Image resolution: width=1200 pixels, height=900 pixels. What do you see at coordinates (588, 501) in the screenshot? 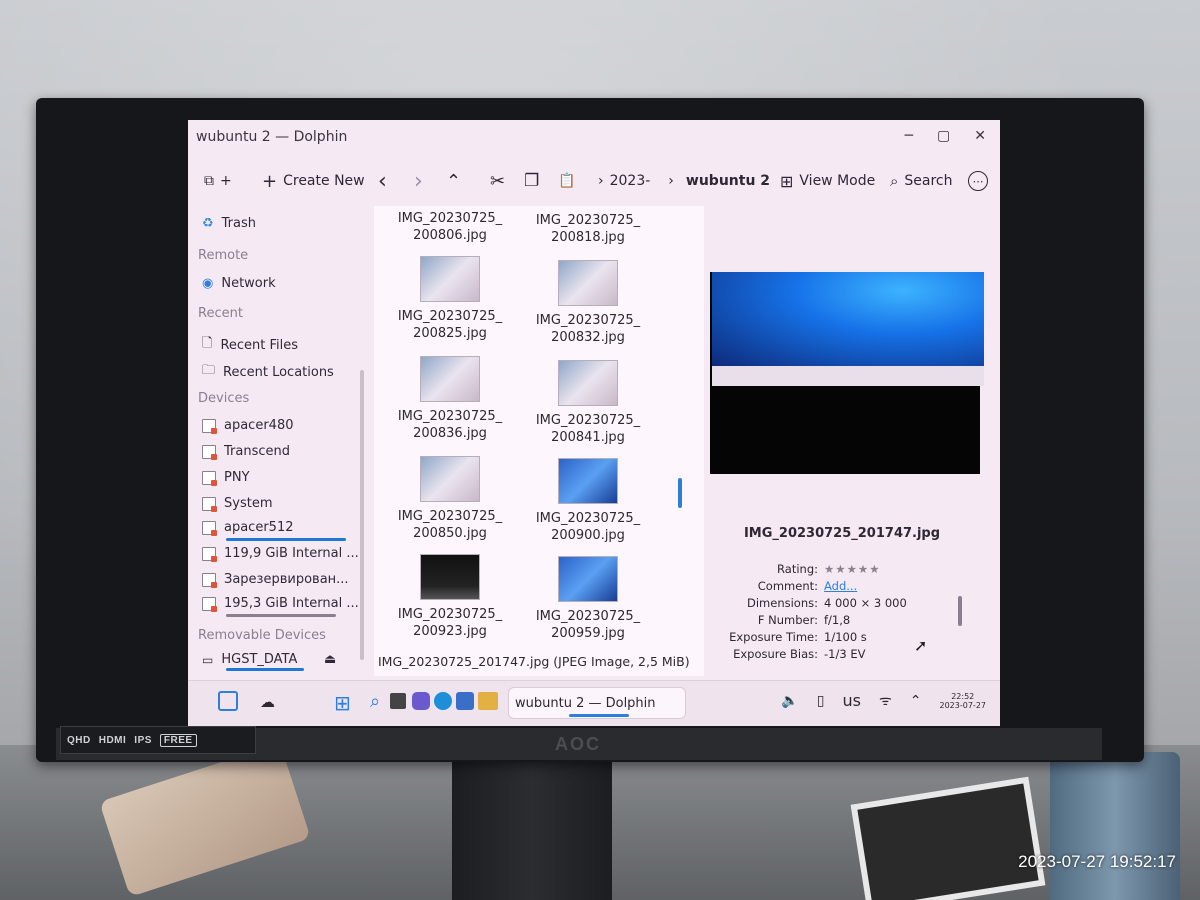
I see `file-item: IMG_20230725_ 200900.jpg` at bounding box center [588, 501].